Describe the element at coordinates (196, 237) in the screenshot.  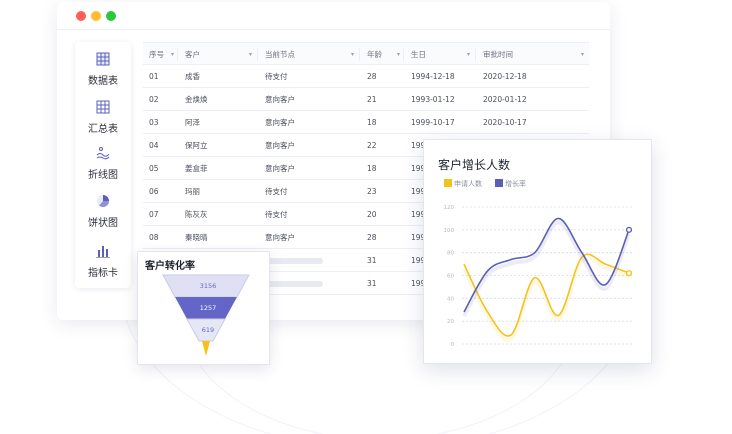
I see `cell-customer: 秦晓晴` at that location.